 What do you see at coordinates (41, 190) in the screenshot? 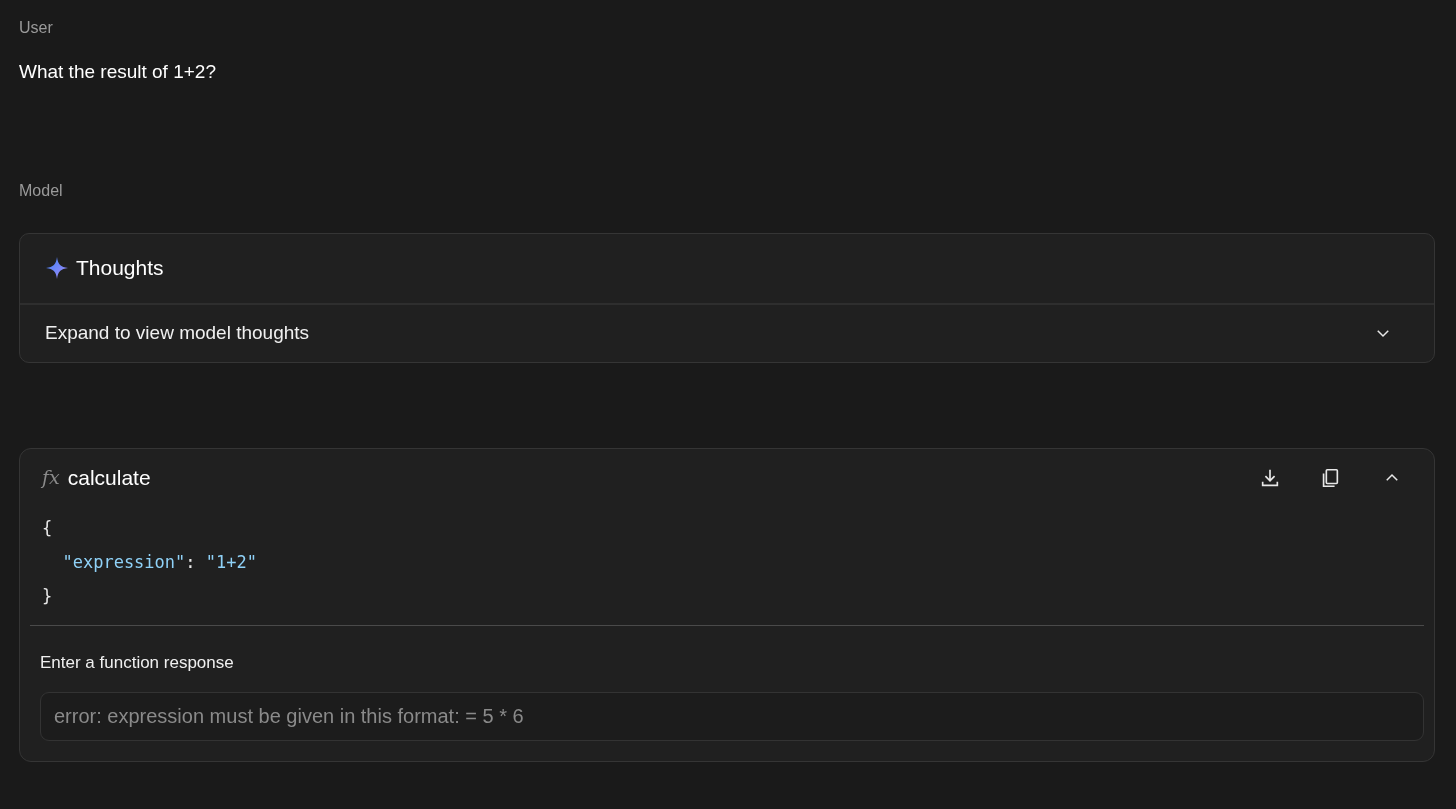
I see `role-label: Model` at bounding box center [41, 190].